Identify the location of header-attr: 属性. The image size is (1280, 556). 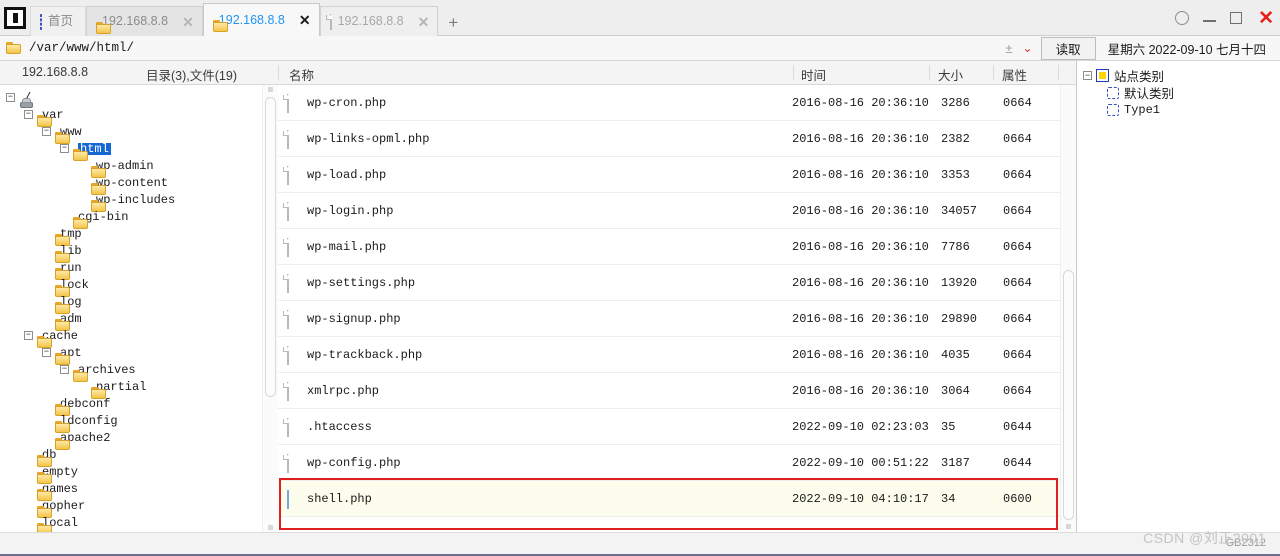
(1014, 74).